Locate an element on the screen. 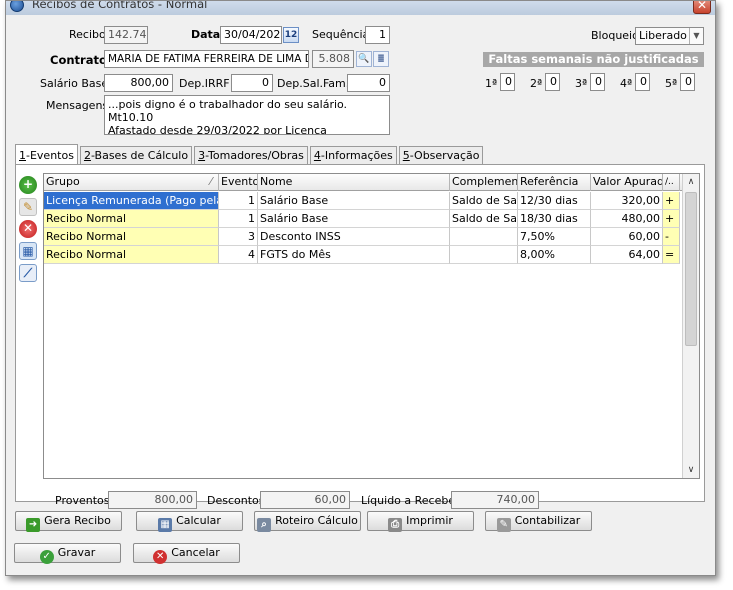 This screenshot has width=733, height=590. close-button: ✕ is located at coordinates (702, 7).